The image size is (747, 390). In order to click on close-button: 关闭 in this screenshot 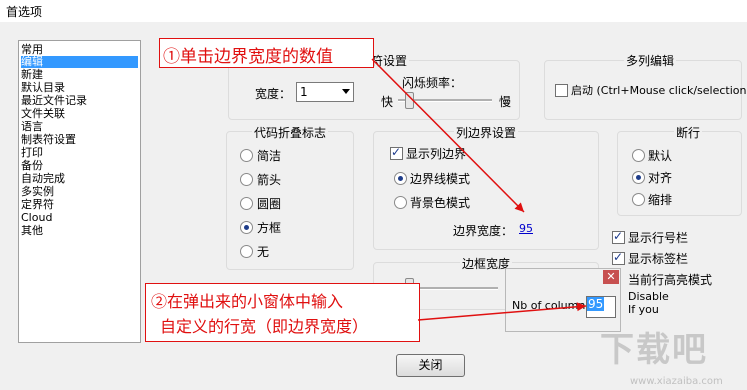, I will do `click(430, 365)`.